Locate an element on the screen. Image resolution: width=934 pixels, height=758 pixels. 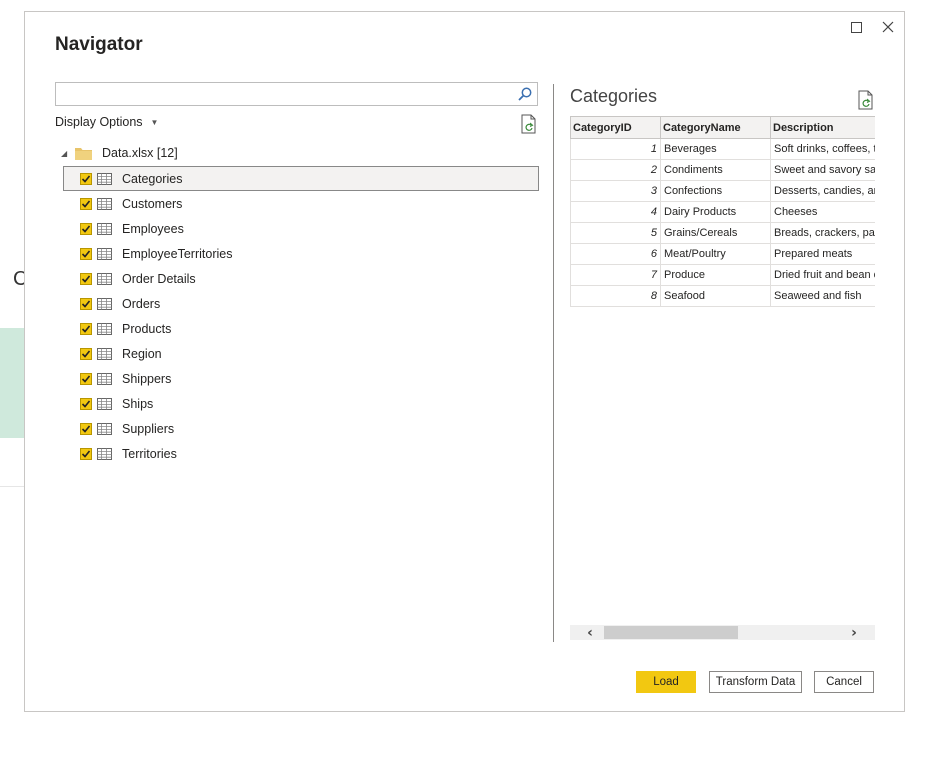
table-row: 8 Seafood Seaweed and fish is located at coordinates (722, 296).